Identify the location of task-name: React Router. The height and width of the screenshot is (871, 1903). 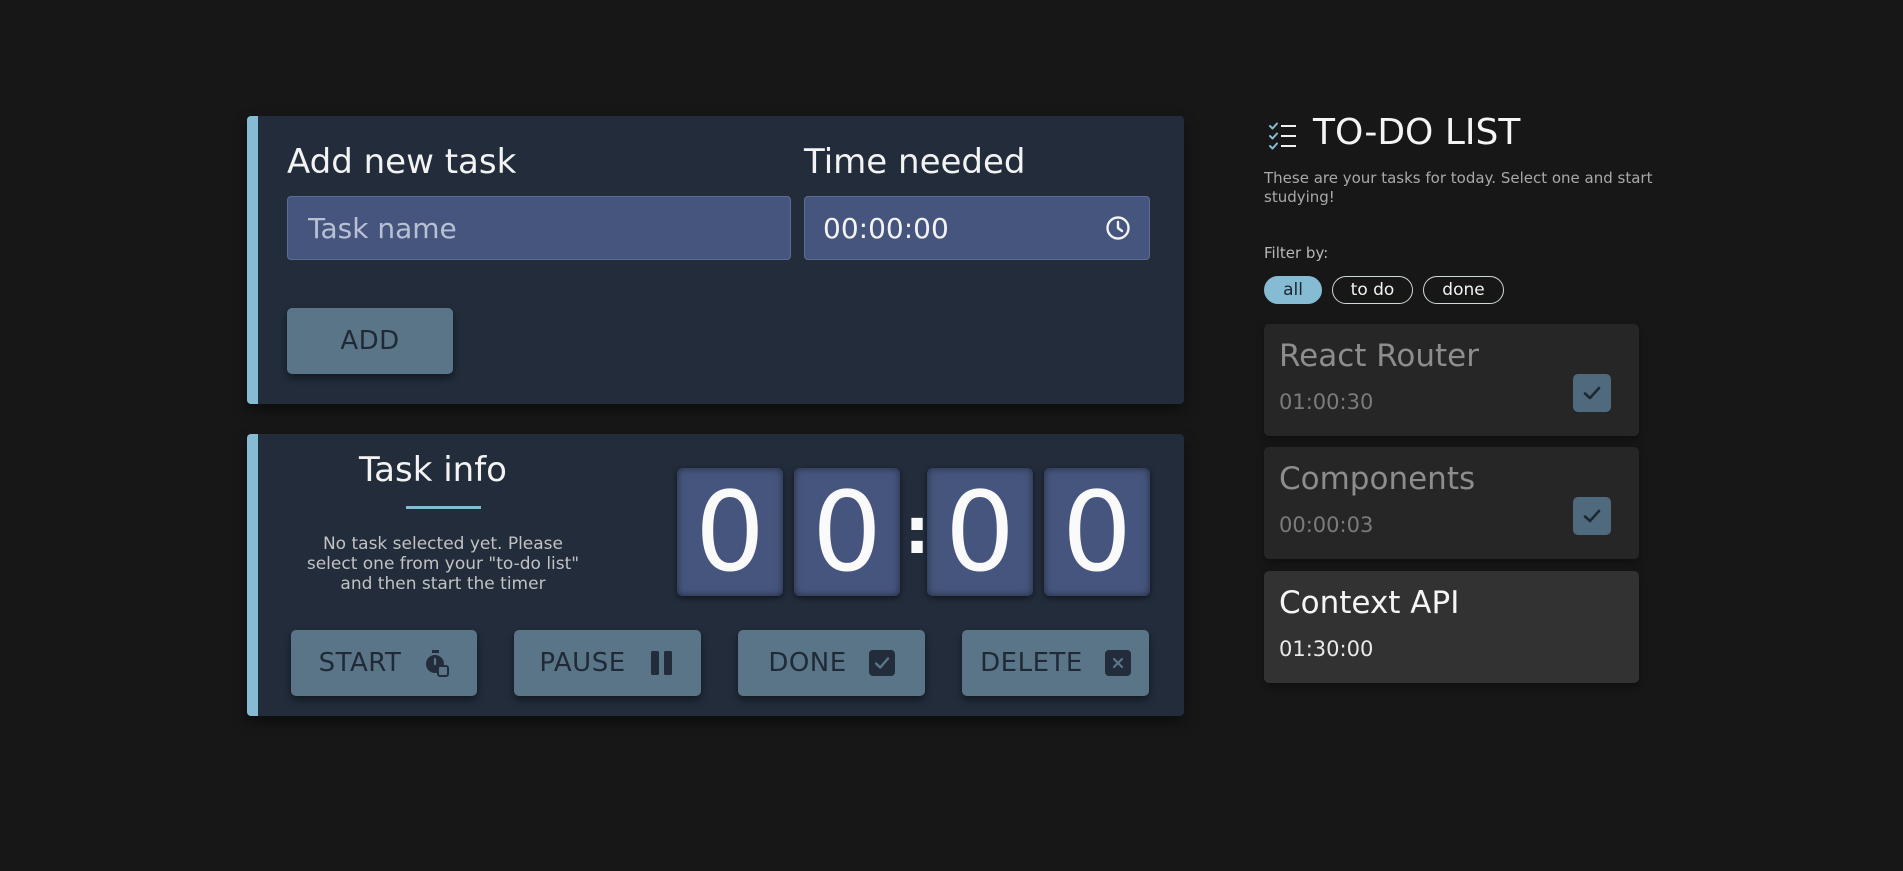
(1379, 356).